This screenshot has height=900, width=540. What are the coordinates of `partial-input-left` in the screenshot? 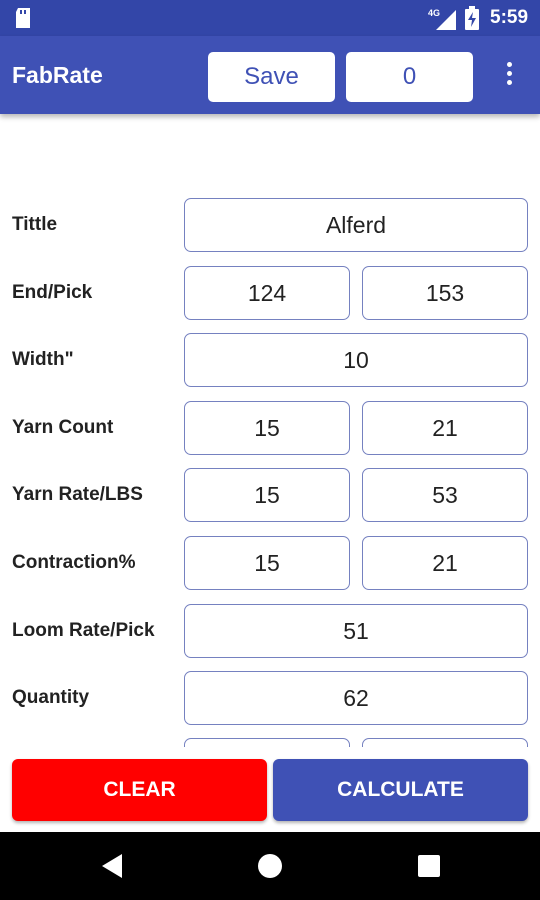 It's located at (267, 742).